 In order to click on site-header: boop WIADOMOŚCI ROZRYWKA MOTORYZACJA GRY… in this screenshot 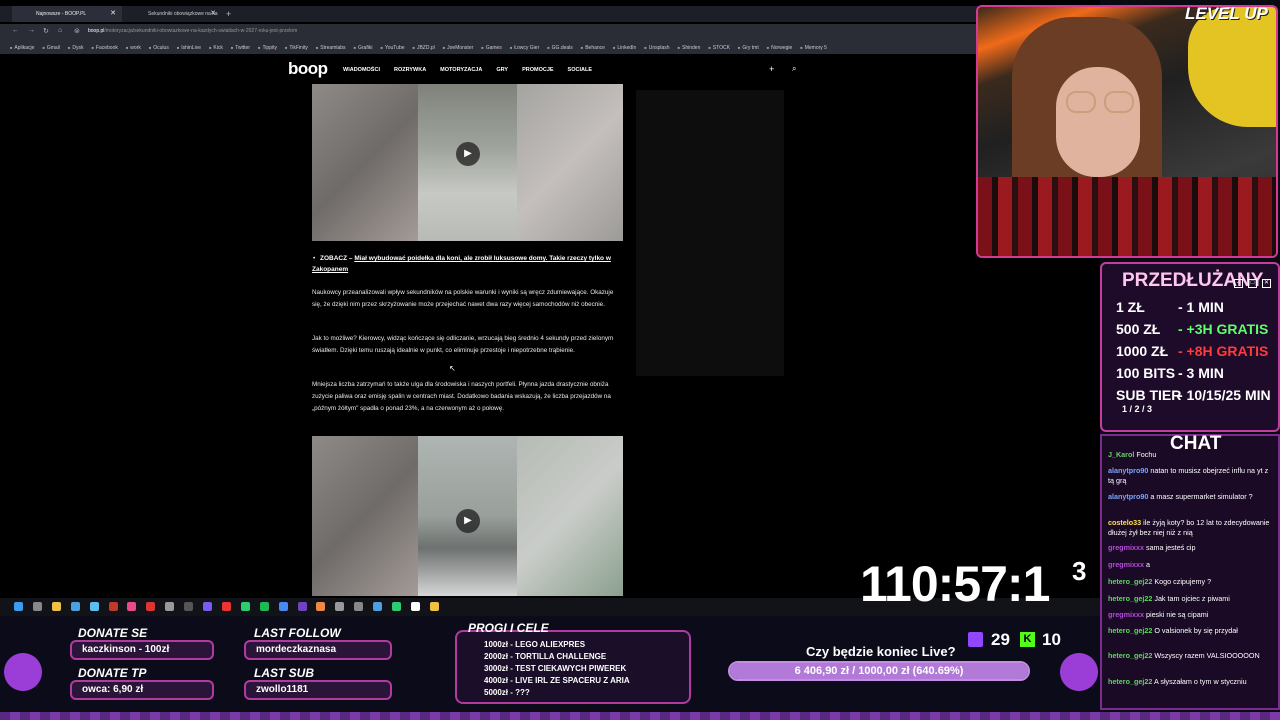, I will do `click(550, 71)`.